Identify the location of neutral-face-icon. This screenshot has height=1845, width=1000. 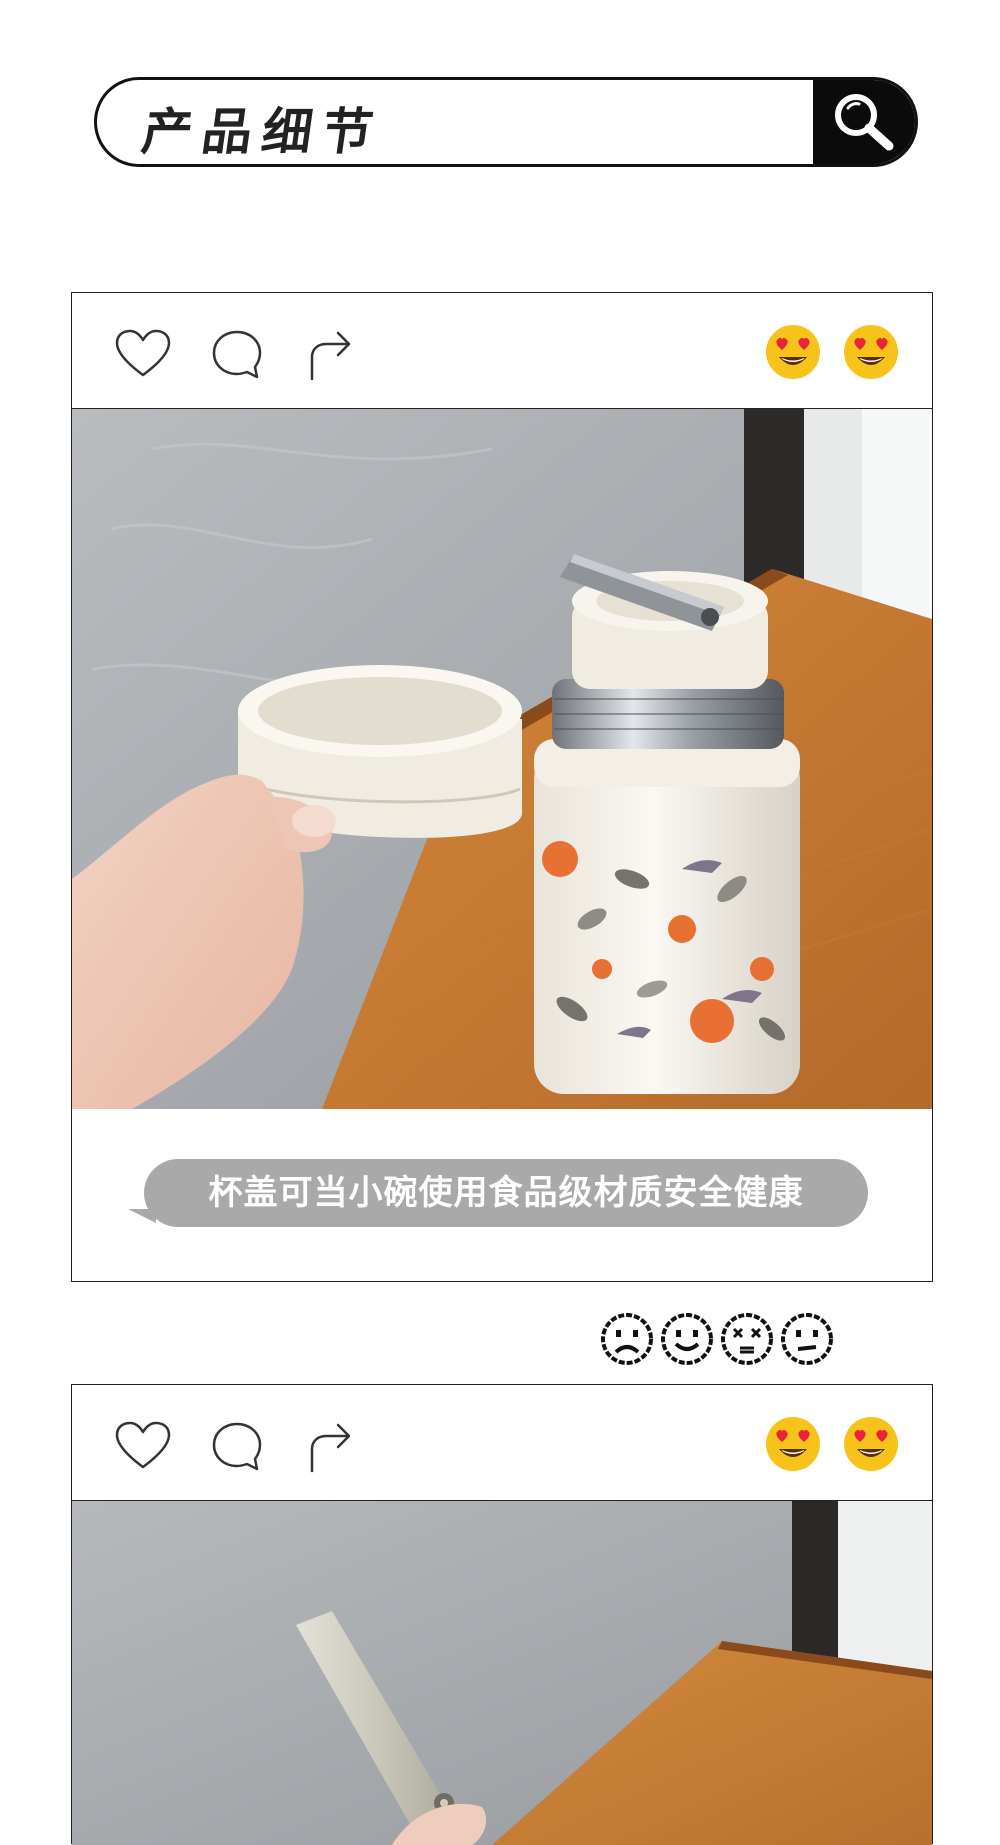
(807, 1339).